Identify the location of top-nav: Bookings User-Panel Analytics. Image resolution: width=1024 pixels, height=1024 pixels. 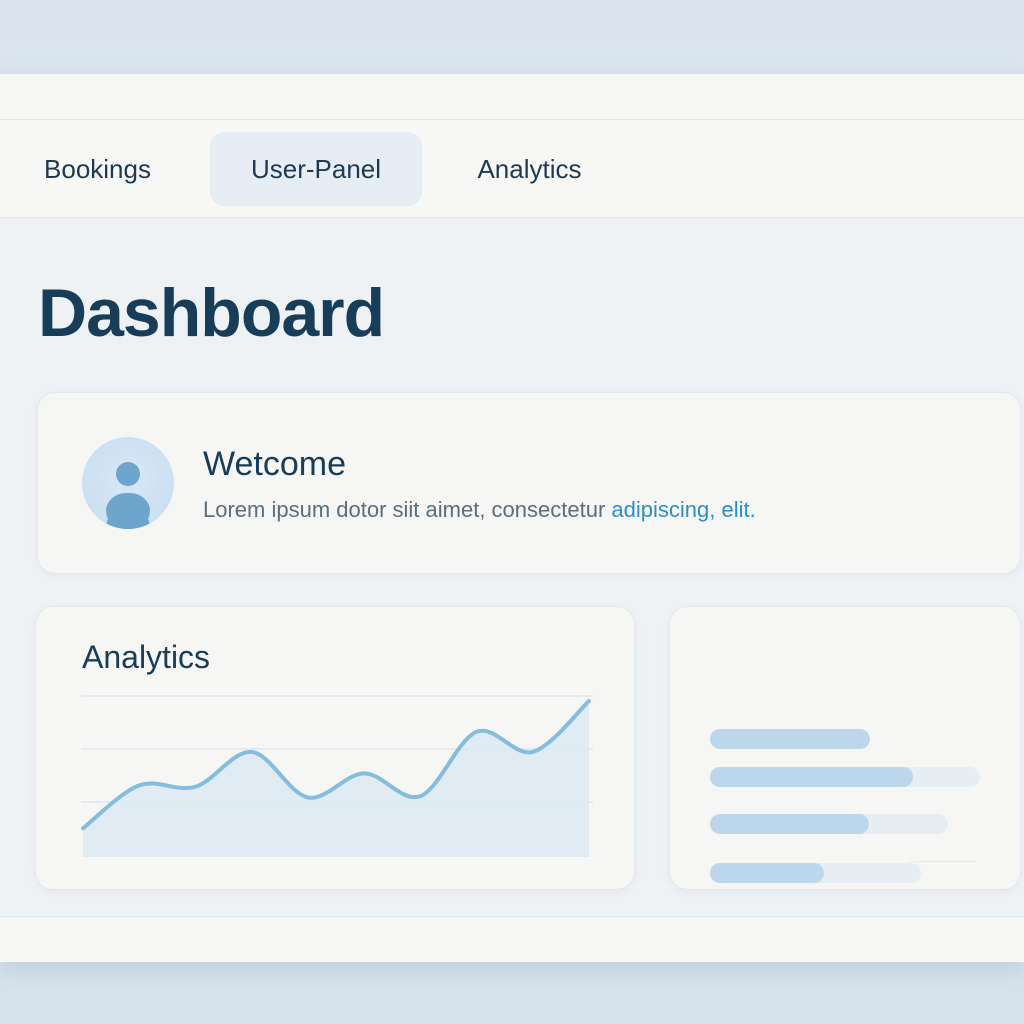
(512, 169).